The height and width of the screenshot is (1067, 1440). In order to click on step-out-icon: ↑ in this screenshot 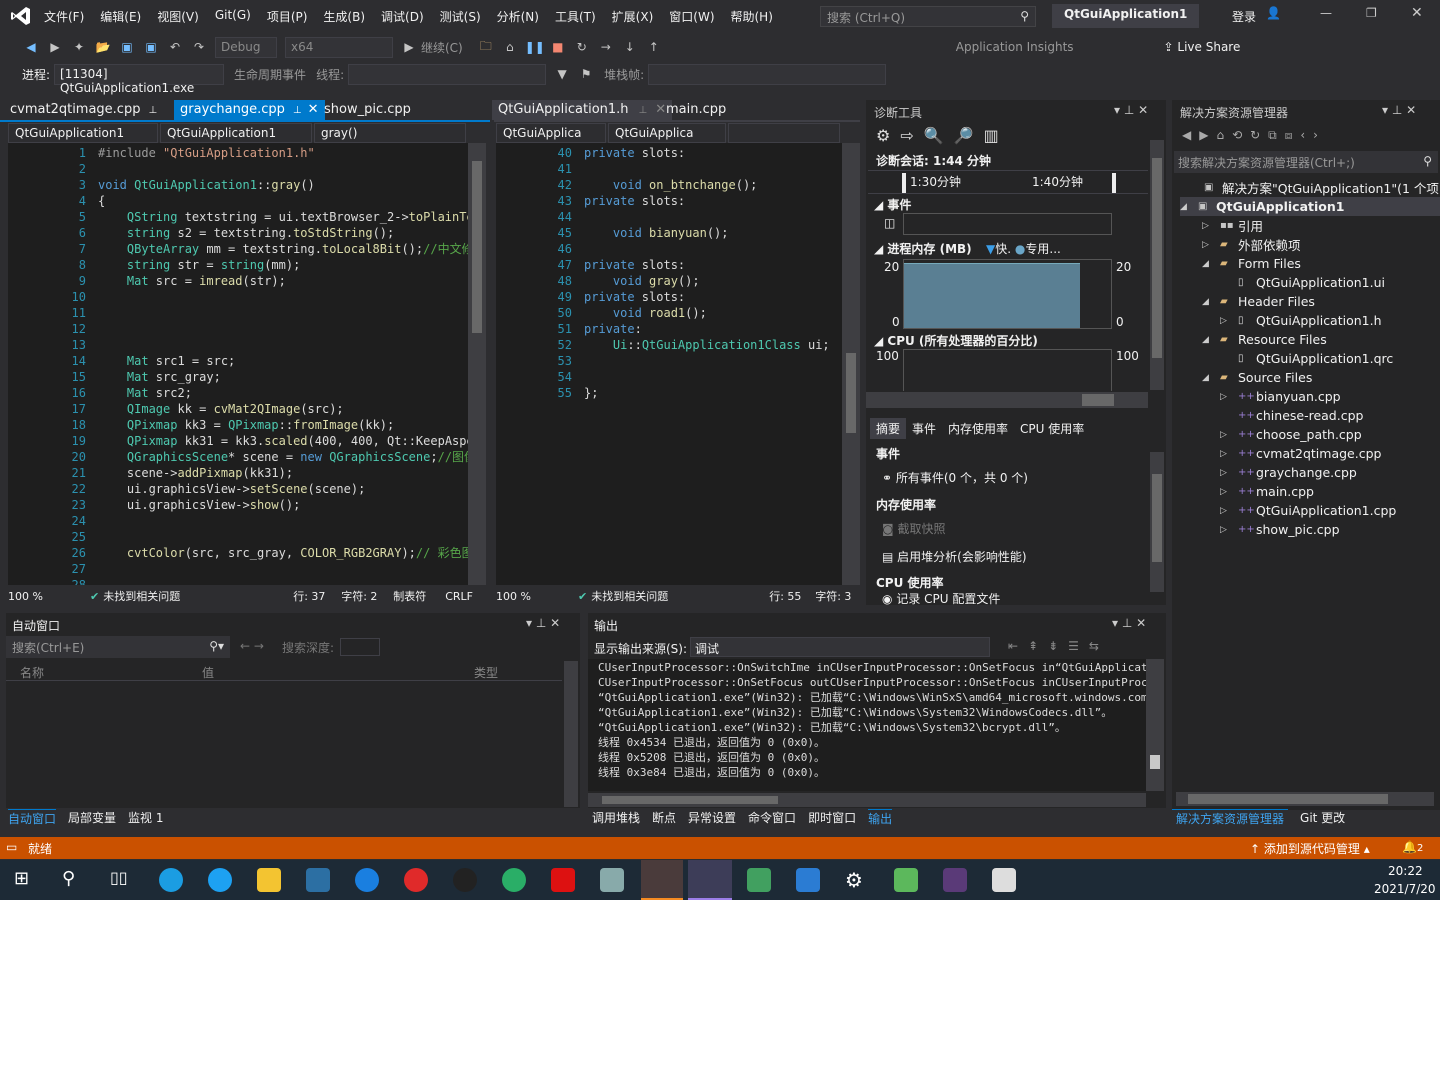, I will do `click(654, 47)`.